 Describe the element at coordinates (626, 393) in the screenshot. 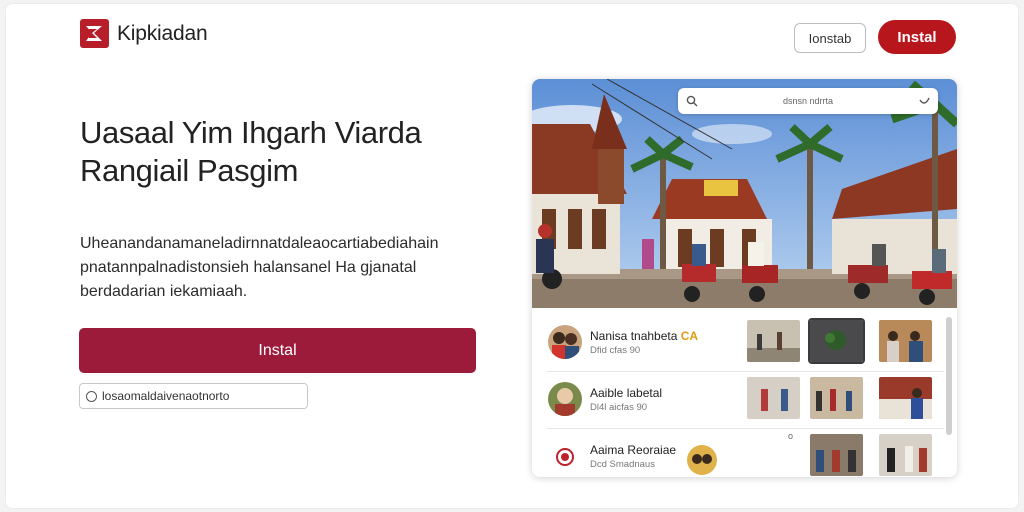

I see `list-item-title: Aaible labetal` at that location.